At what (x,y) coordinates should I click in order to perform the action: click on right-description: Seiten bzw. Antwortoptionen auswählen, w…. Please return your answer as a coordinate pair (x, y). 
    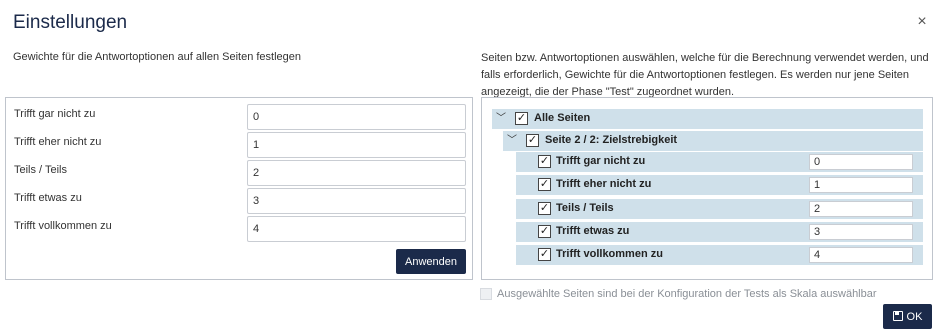
    Looking at the image, I should click on (705, 75).